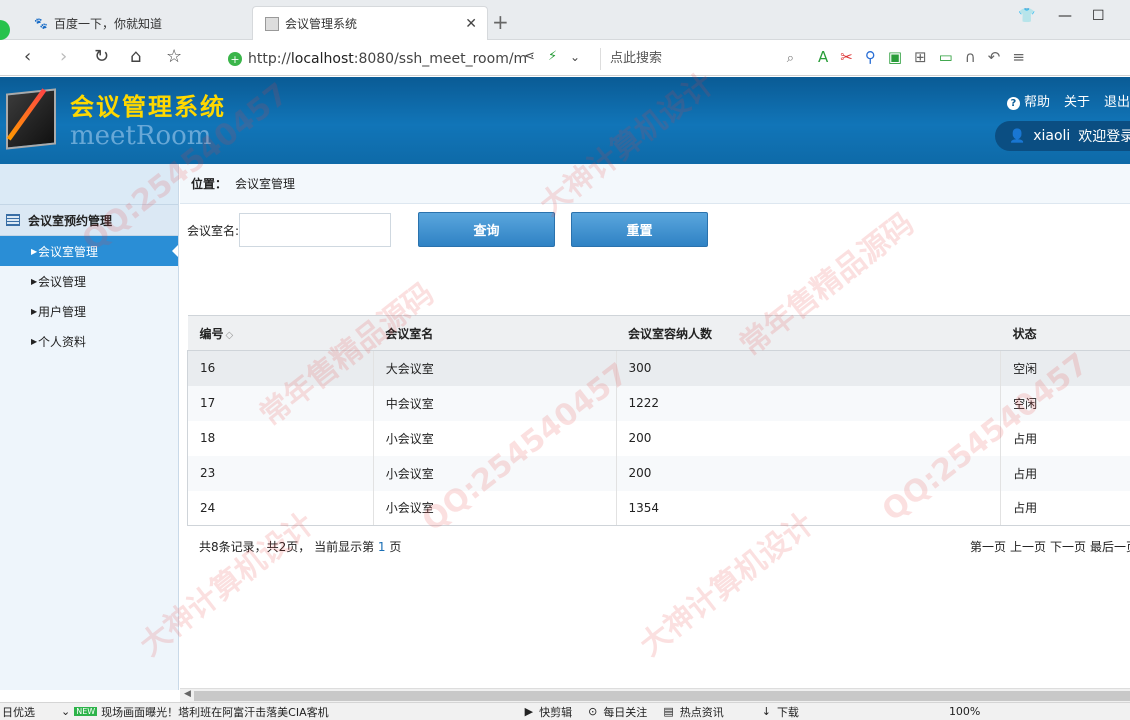 Image resolution: width=1130 pixels, height=720 pixels. I want to click on system-subtitle: meetRoom, so click(141, 136).